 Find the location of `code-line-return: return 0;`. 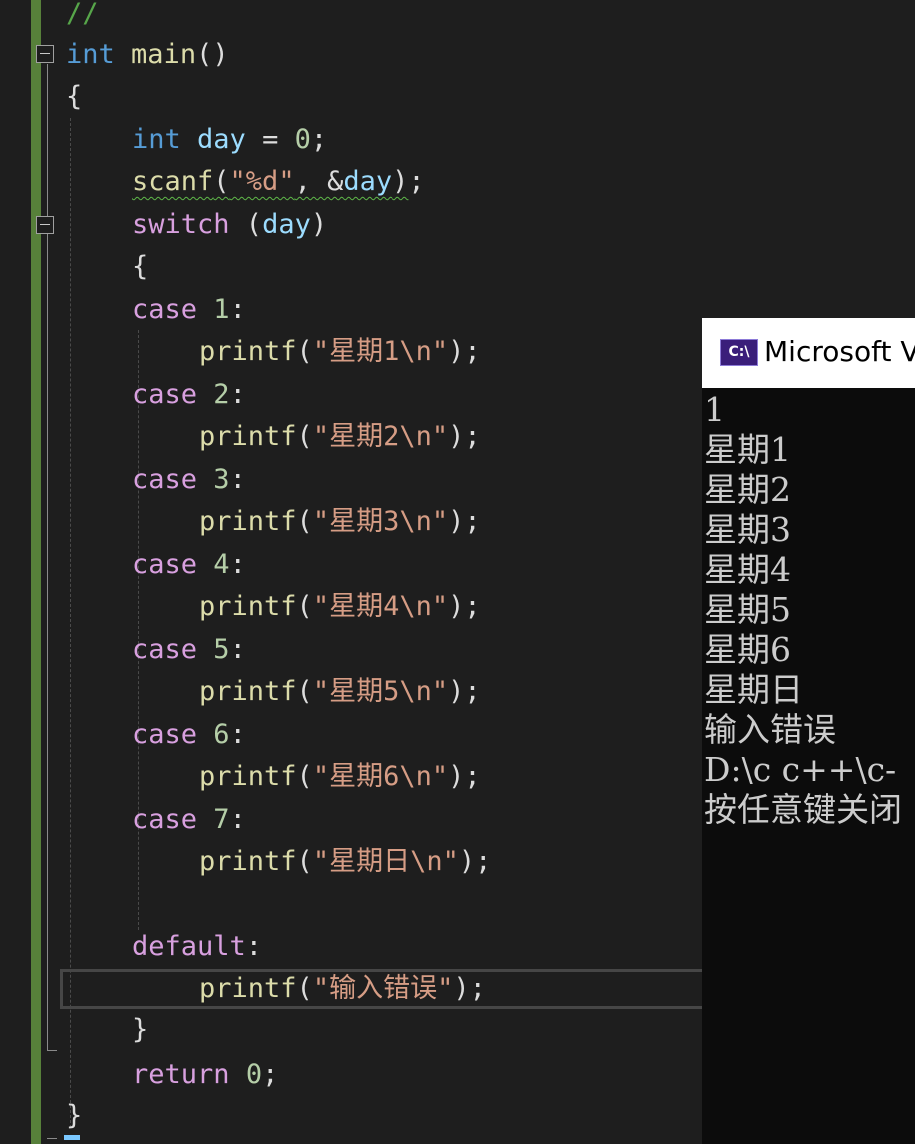

code-line-return: return 0; is located at coordinates (205, 1074).